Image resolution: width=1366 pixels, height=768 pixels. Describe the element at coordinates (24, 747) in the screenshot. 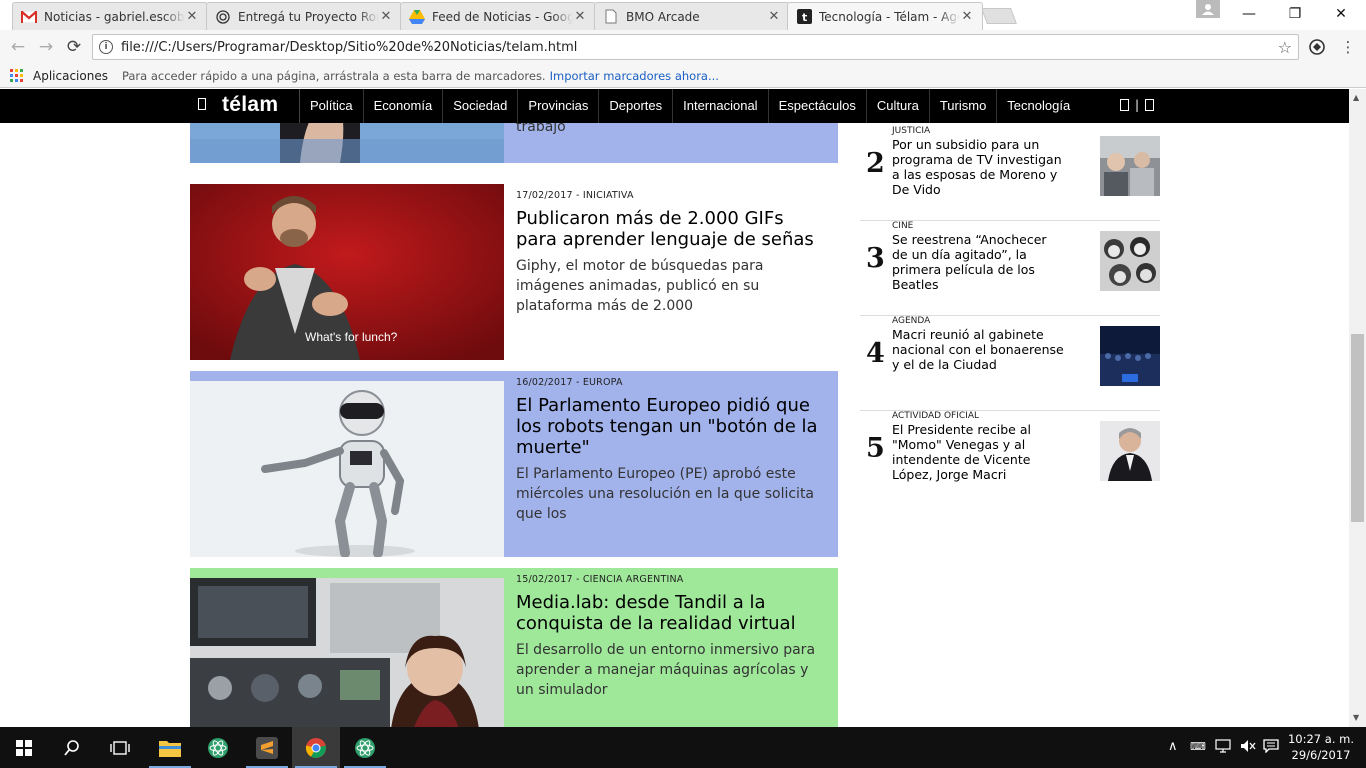

I see `windows-start-icon` at that location.